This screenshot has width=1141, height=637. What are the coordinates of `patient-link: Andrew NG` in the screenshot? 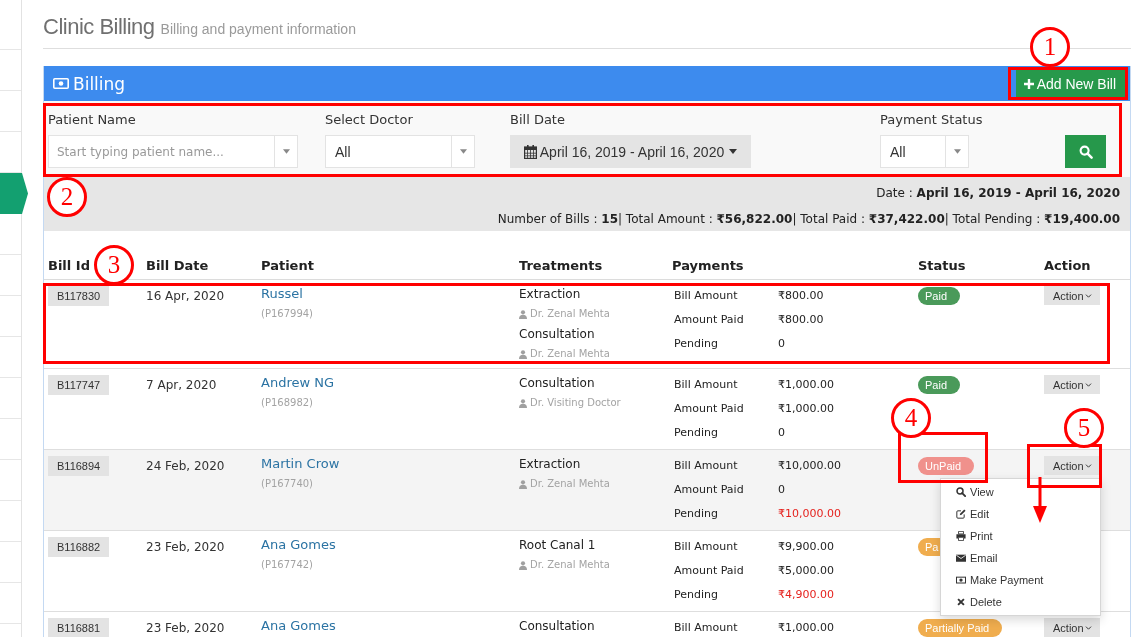 It's located at (297, 383).